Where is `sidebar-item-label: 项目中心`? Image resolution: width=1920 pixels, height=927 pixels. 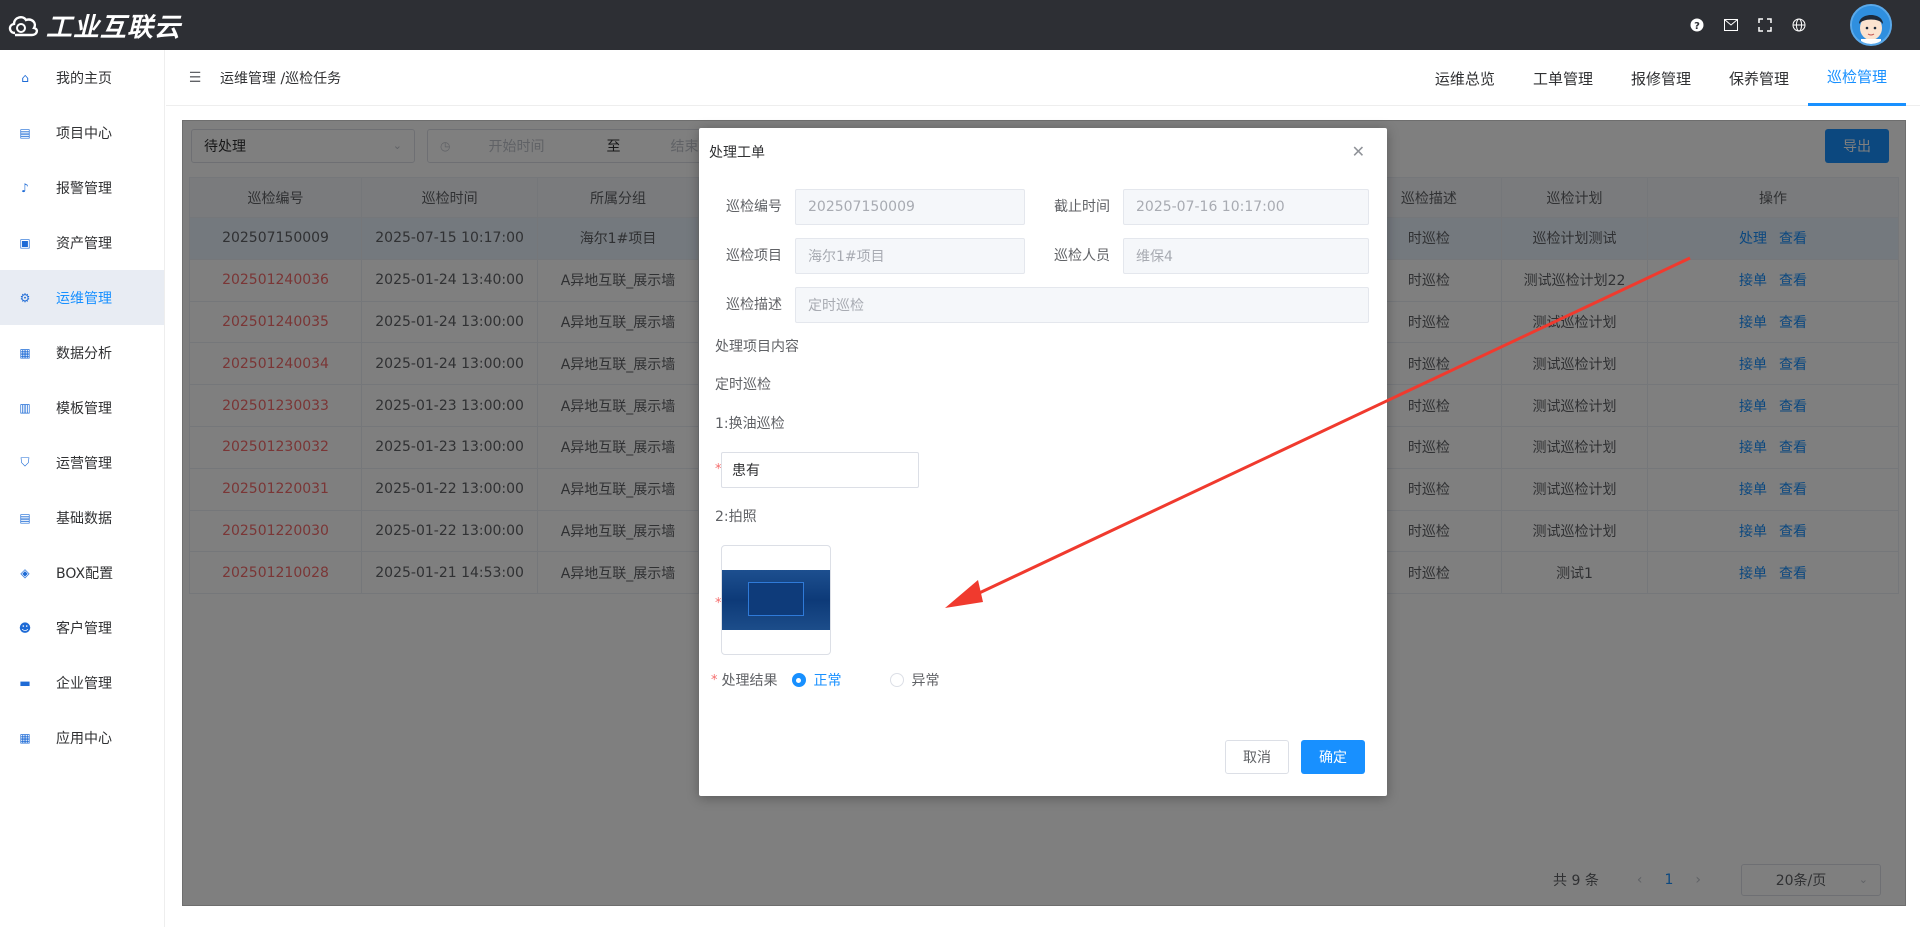
sidebar-item-label: 项目中心 is located at coordinates (84, 133).